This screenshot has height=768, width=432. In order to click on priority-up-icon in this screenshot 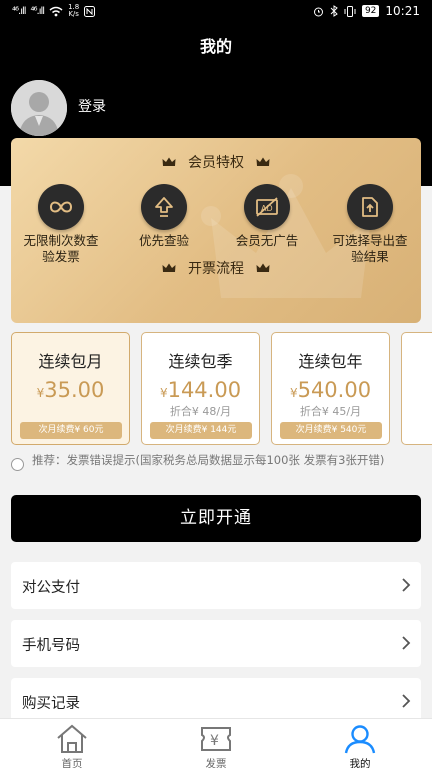, I will do `click(164, 207)`.